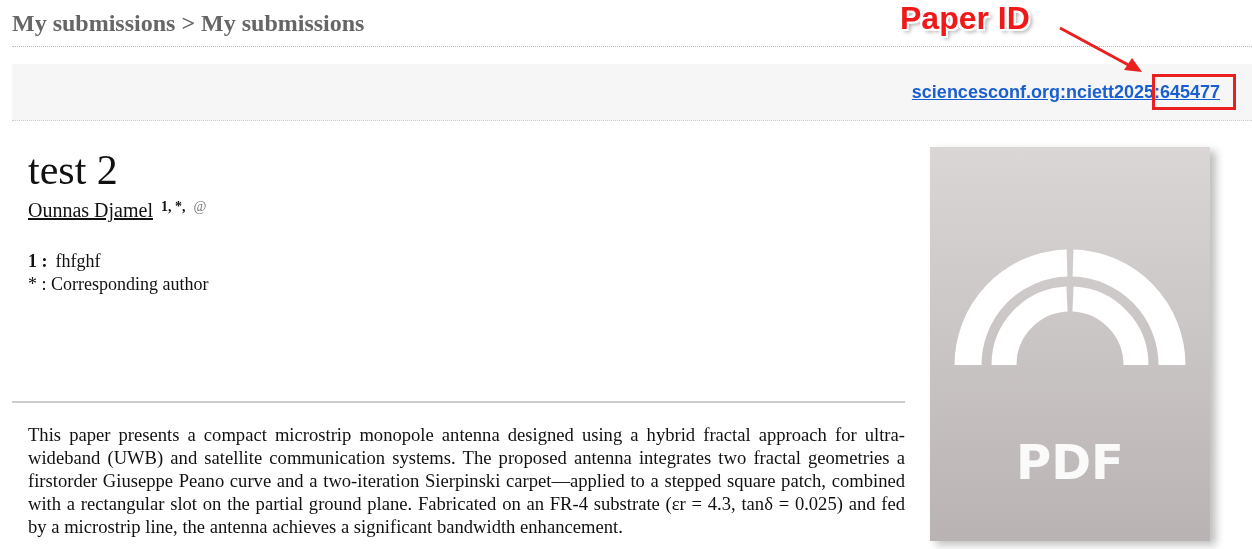 The image size is (1252, 549). I want to click on abstract-text: This paper presents a compact microstrip monopole antenna designed using a hybrid fractal approach for ultra-wideband (UWB) and satellite communication systems. The proposed antenna integrates two fractal geometries a firstorder Giuseppe Peano curve and a two-iteration Sierpinski carpet—applied to a stepped square patch, combined with a rectangular slot on the partial ground plane. Fabricated on an FR-4 substrate (εr = 4.3, tanδ = 0.025) and fed by a microstrip line, the antenna achieves a significant bandwidth enhancement., so click(466, 480).